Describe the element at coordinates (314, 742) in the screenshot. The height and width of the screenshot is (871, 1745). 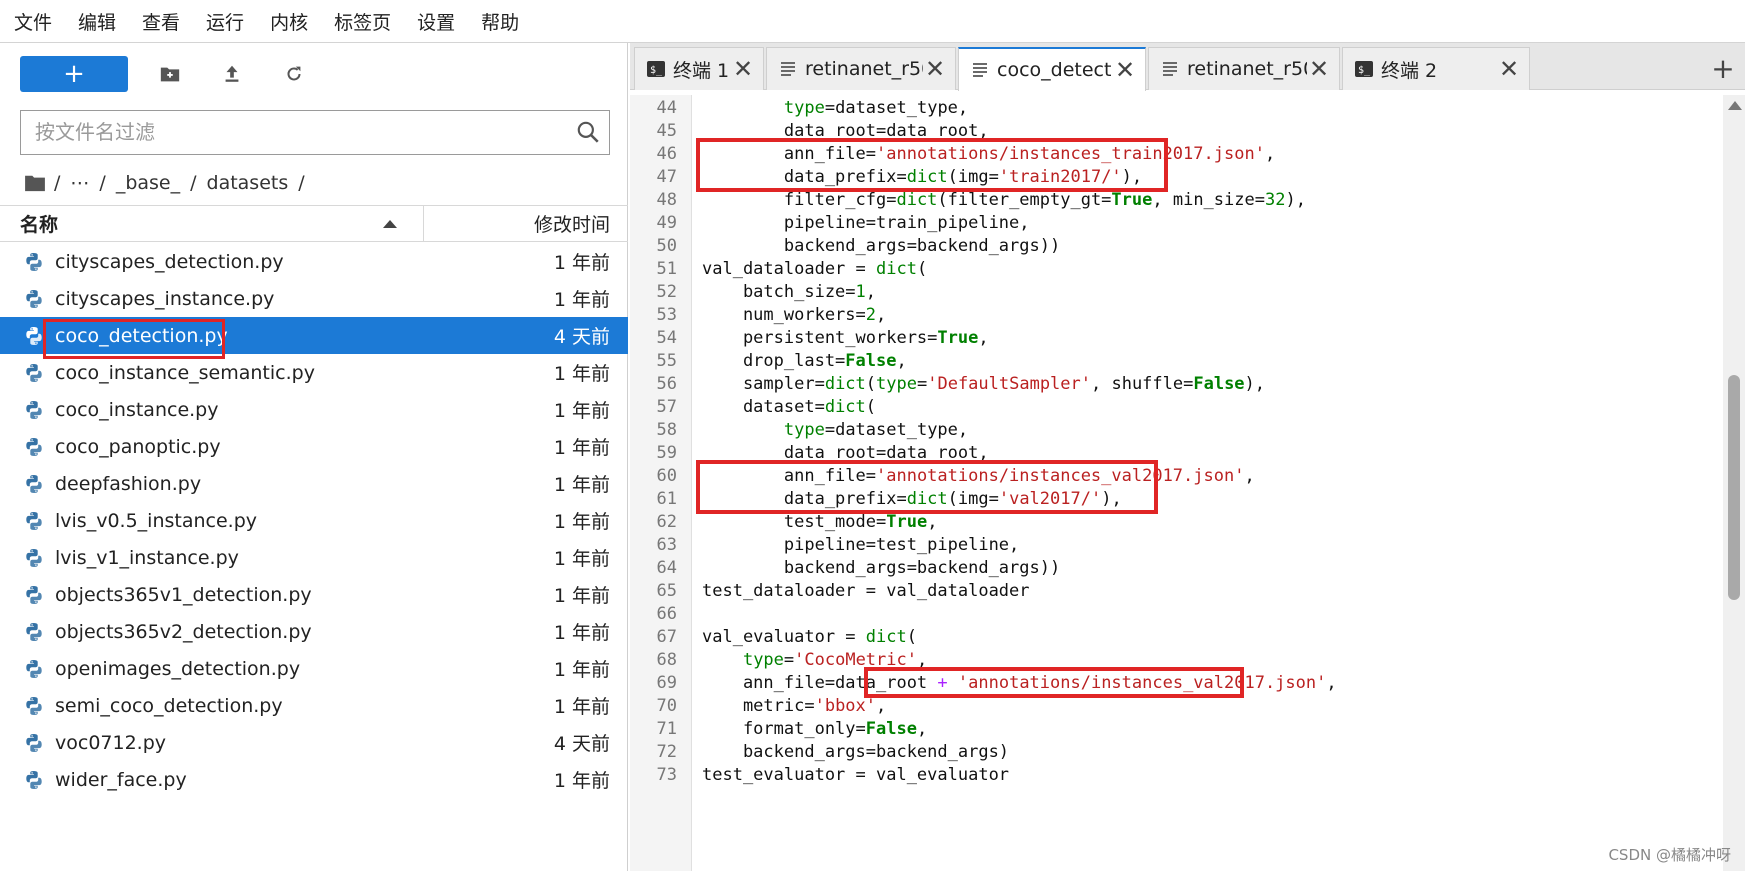
I see `file-list-item: voc0712.py 4 天前` at that location.